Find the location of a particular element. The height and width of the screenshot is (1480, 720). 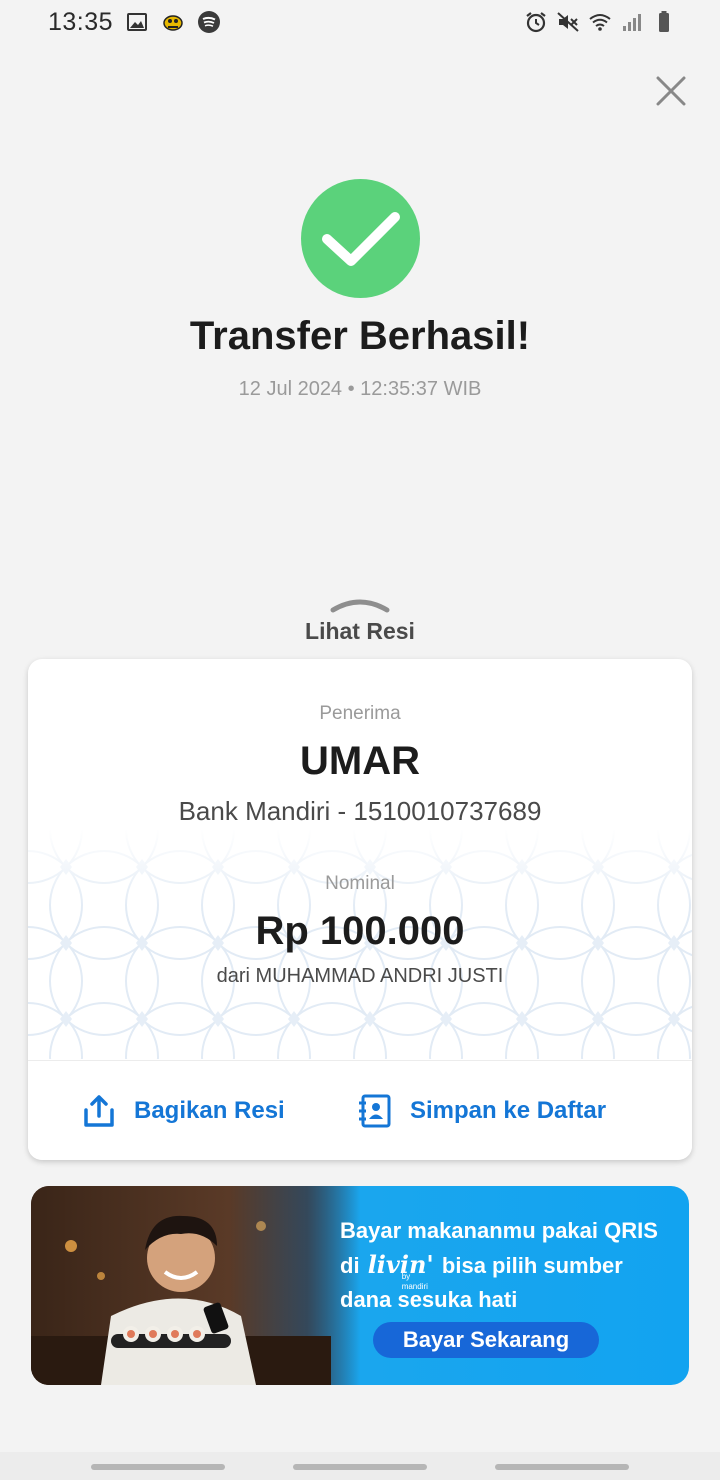

share-receipt-button: Bagikan Resi is located at coordinates (182, 1110).